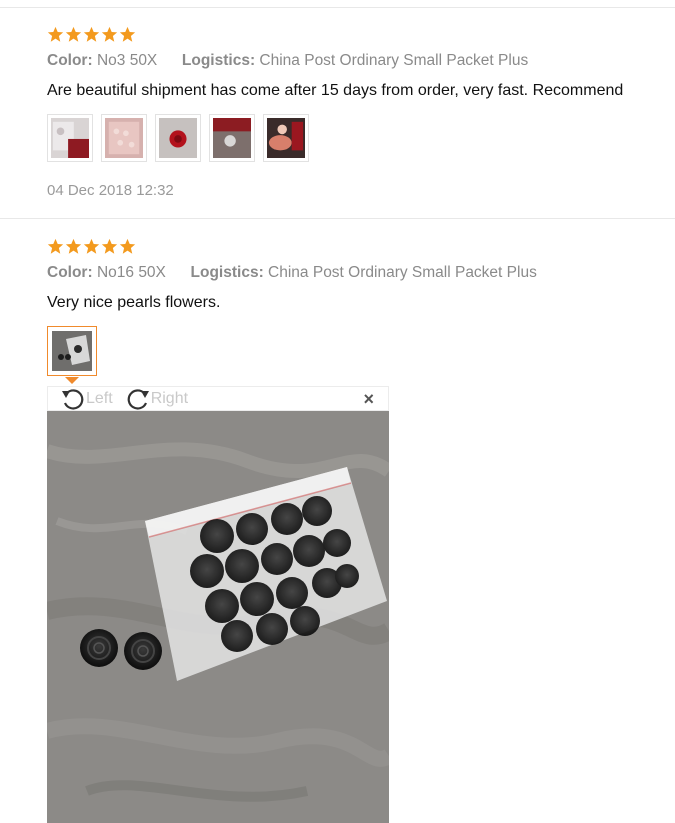  Describe the element at coordinates (73, 399) in the screenshot. I see `rotate-left-icon` at that location.